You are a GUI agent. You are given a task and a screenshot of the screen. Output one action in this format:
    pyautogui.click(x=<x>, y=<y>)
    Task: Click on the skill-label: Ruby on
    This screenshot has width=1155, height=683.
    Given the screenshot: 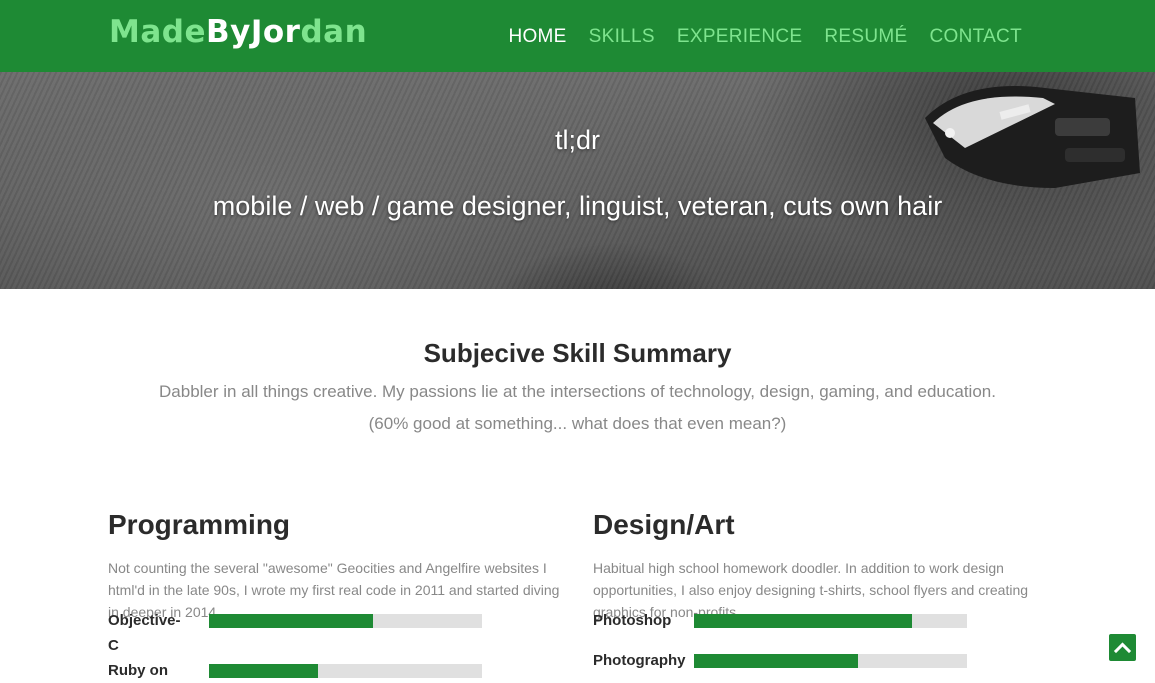 What is the action you would take?
    pyautogui.click(x=138, y=670)
    